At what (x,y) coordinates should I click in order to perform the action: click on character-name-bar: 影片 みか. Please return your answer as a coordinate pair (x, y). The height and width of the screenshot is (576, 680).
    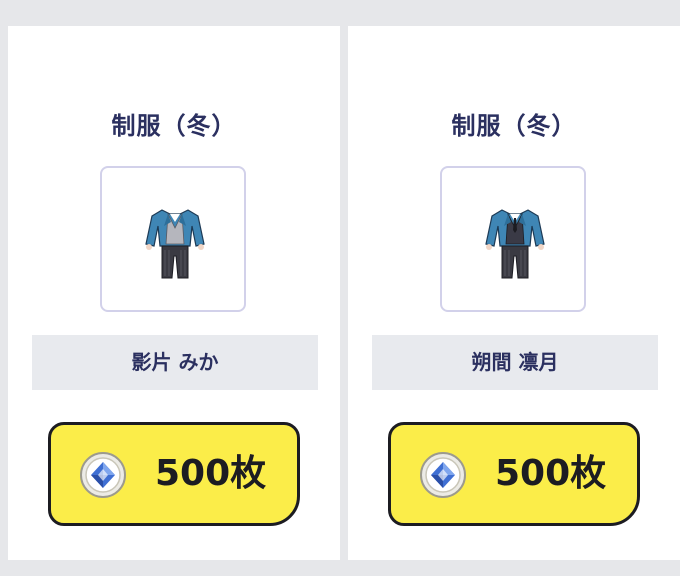
    Looking at the image, I should click on (175, 362).